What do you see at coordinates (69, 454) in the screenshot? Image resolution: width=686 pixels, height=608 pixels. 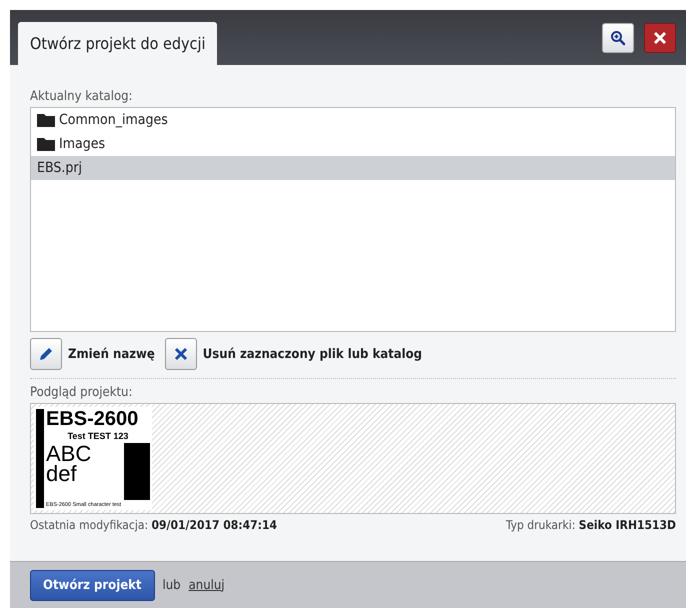 I see `label-big-text: ABC` at bounding box center [69, 454].